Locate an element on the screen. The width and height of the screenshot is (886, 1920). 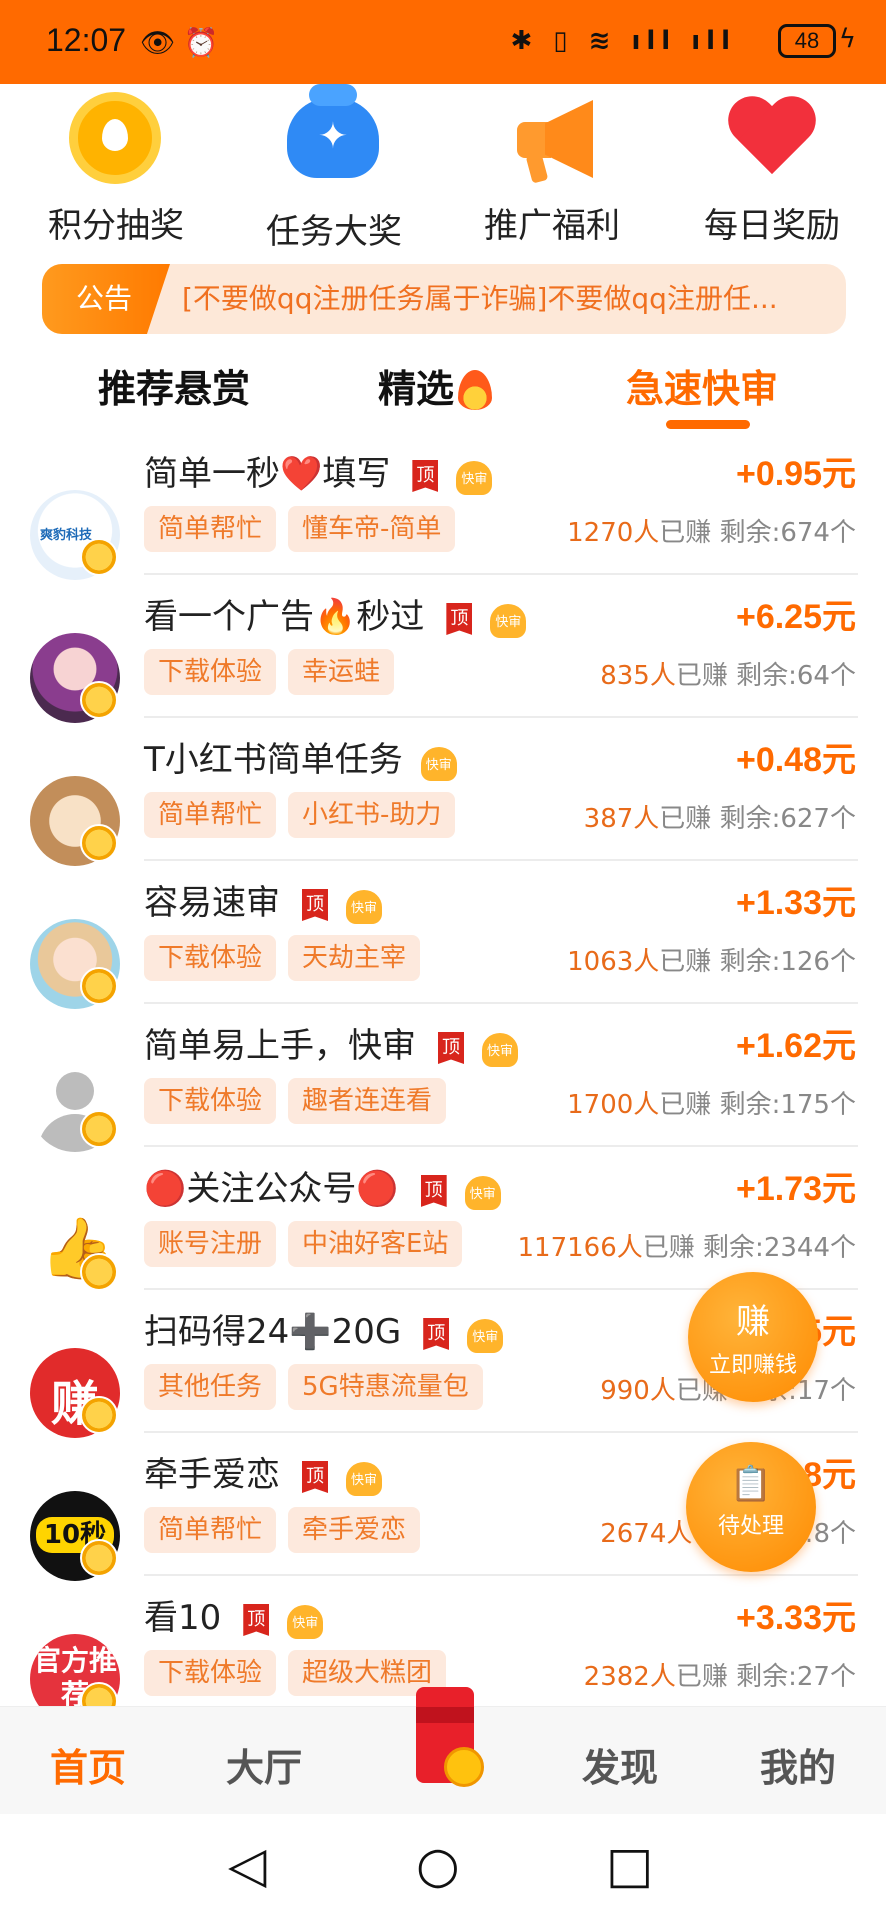
task-title: T小红书简单任务 快审 is located at coordinates (300, 756).